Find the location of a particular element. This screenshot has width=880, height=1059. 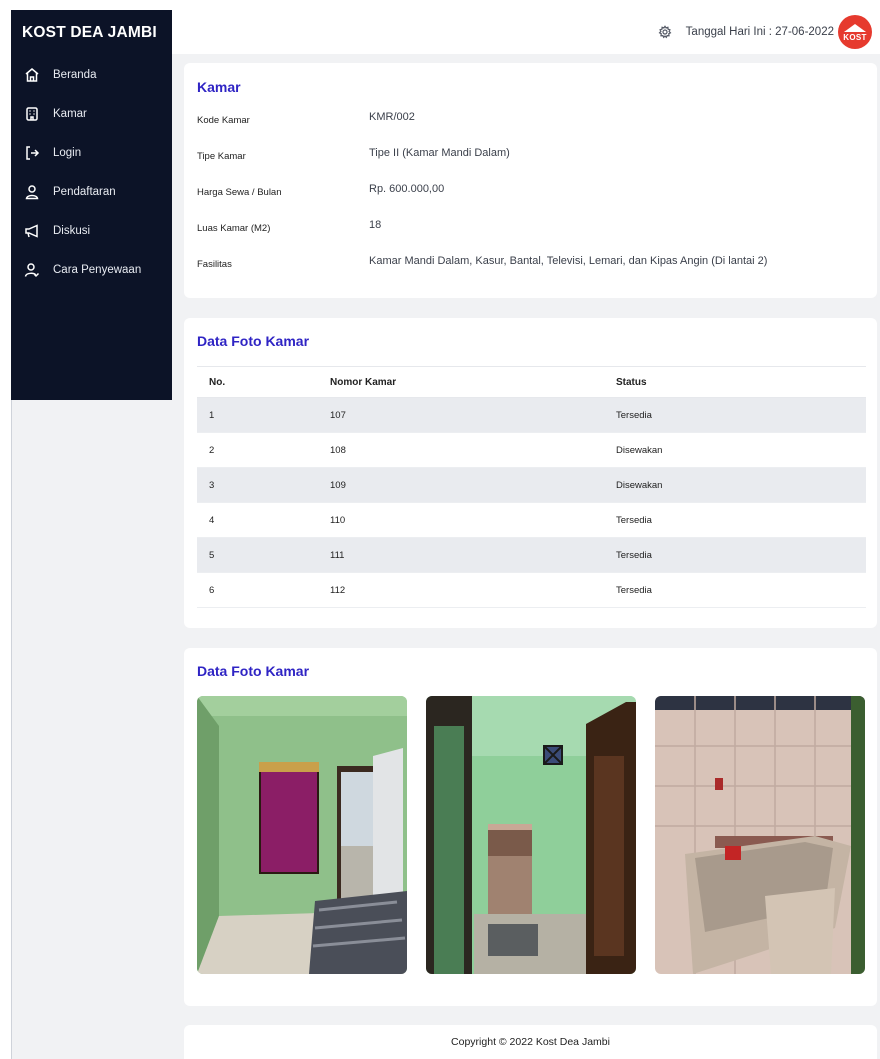

info-row-harga: Harga Sewa / Bulan Rp. 600.000,00 is located at coordinates (532, 193).